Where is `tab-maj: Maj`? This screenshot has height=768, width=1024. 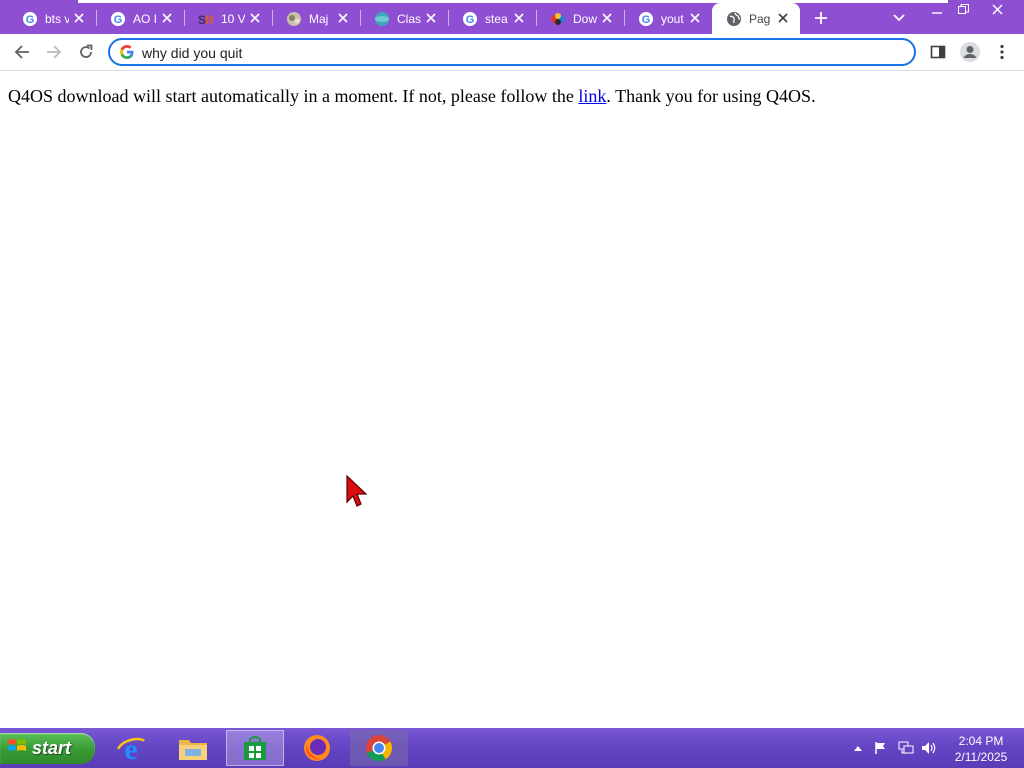 tab-maj: Maj is located at coordinates (316, 18).